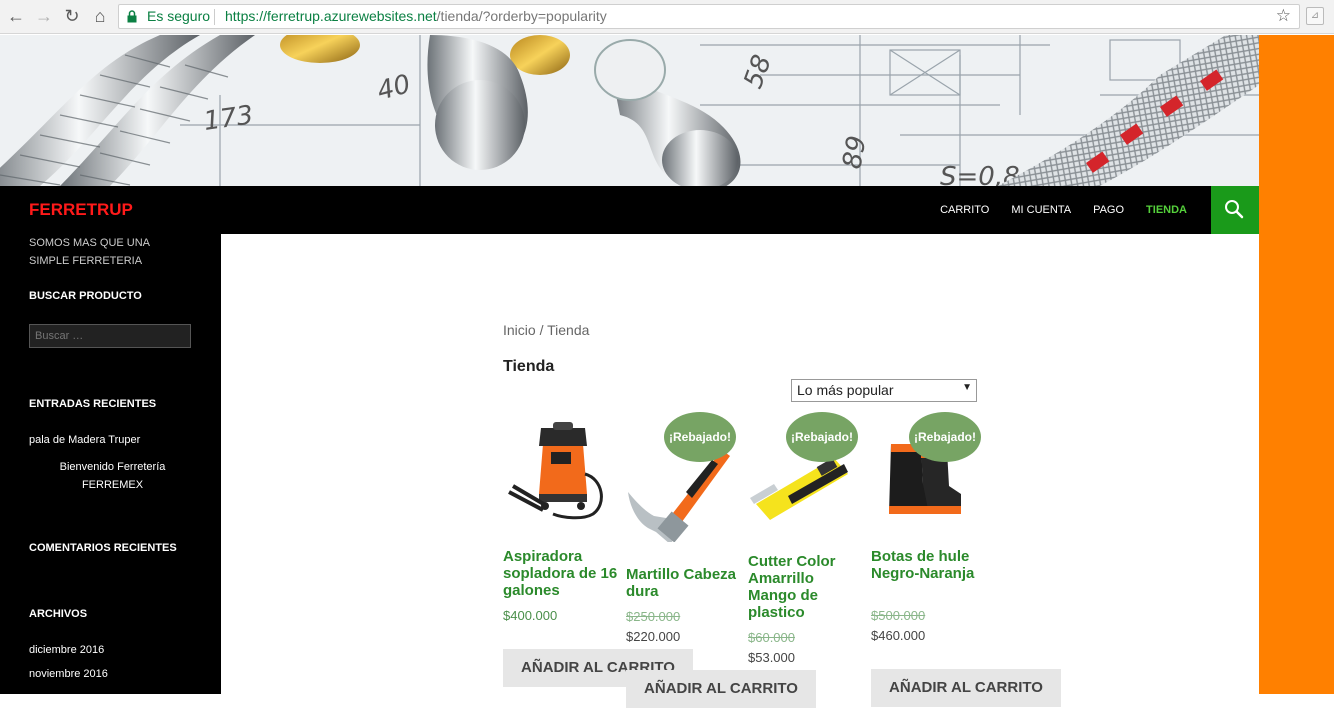 The height and width of the screenshot is (708, 1334). Describe the element at coordinates (967, 387) in the screenshot. I see `dropdown-caret-icon: ▼` at that location.